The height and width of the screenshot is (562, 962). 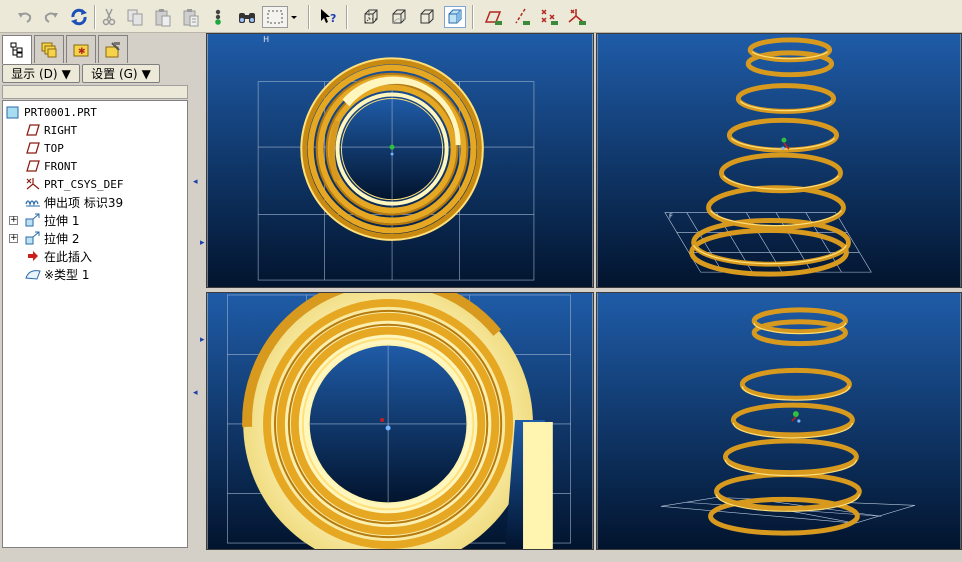 What do you see at coordinates (109, 17) in the screenshot?
I see `cut-icon` at bounding box center [109, 17].